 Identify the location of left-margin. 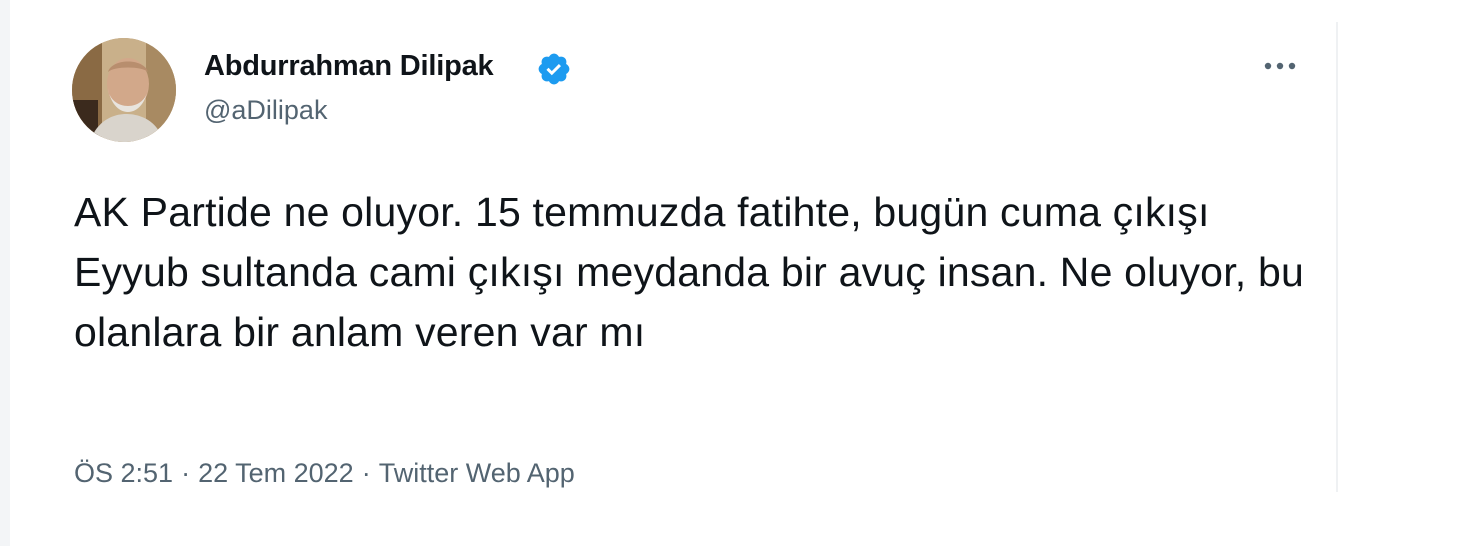
(5, 273).